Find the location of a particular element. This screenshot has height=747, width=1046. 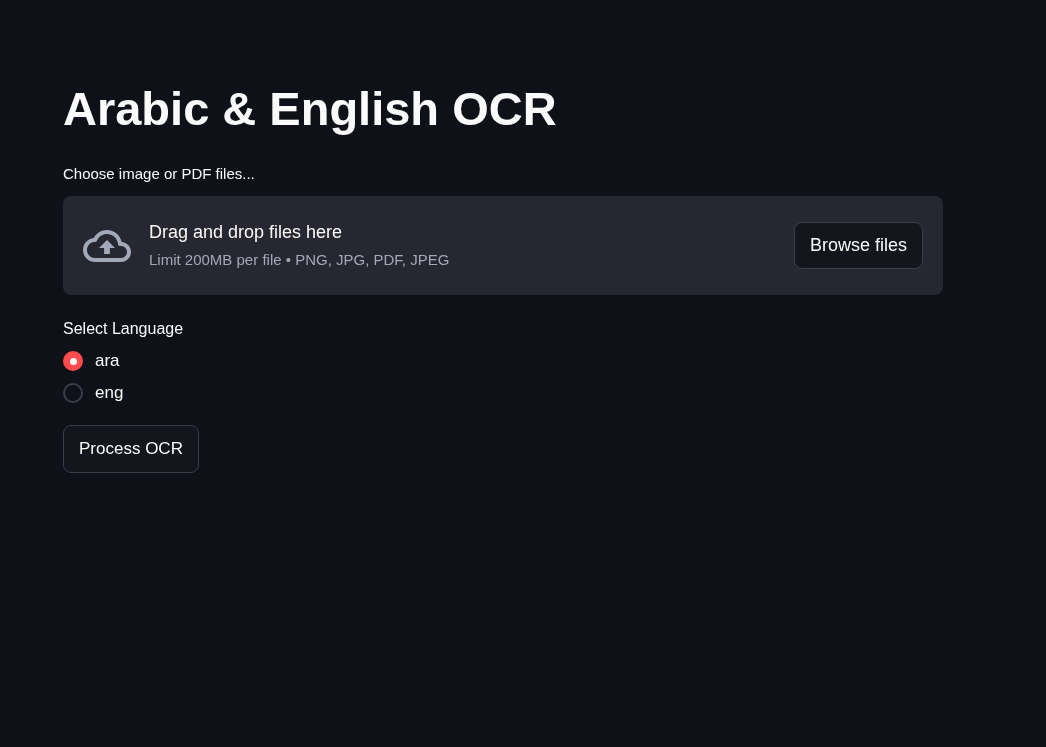

cloud-upload-icon is located at coordinates (107, 245).